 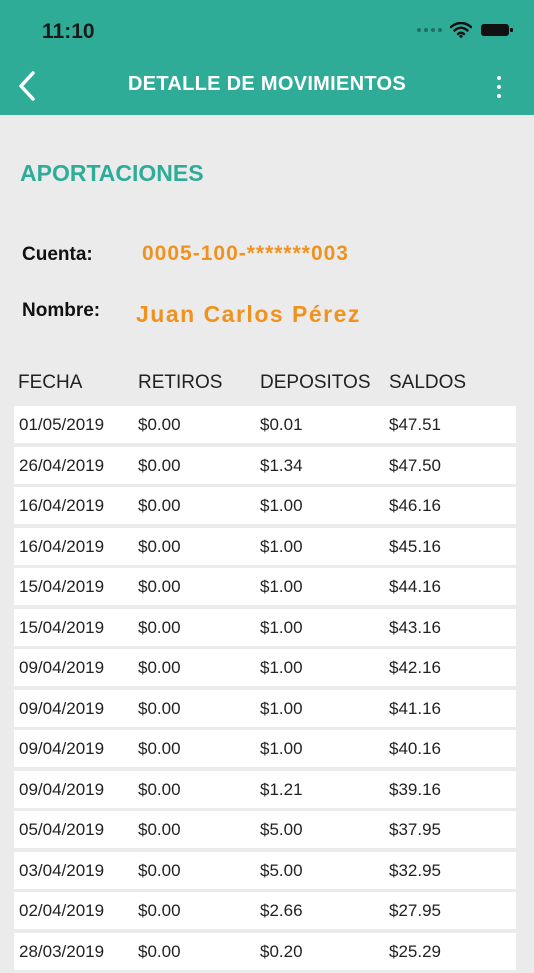 I want to click on table-row: 26/04/2019 $0.00 $1.34 $47.50, so click(x=265, y=465).